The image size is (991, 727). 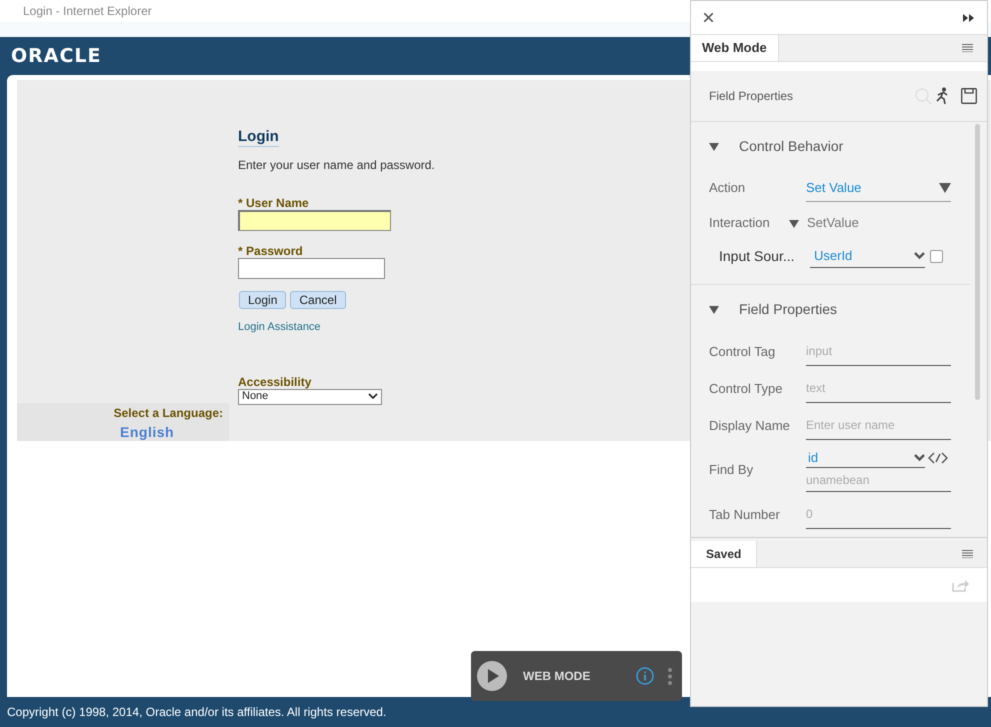 I want to click on property-label: Find By, so click(x=731, y=470).